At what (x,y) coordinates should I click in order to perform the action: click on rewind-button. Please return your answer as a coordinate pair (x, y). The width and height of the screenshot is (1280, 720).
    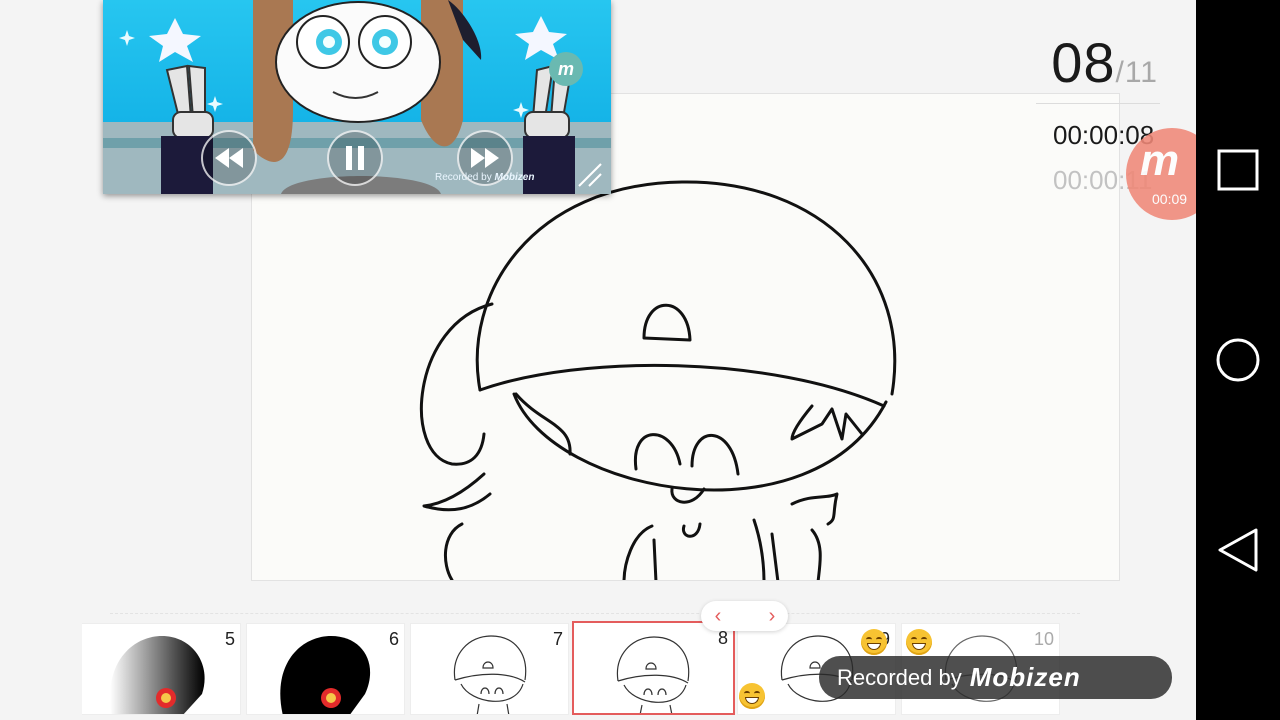
    Looking at the image, I should click on (229, 158).